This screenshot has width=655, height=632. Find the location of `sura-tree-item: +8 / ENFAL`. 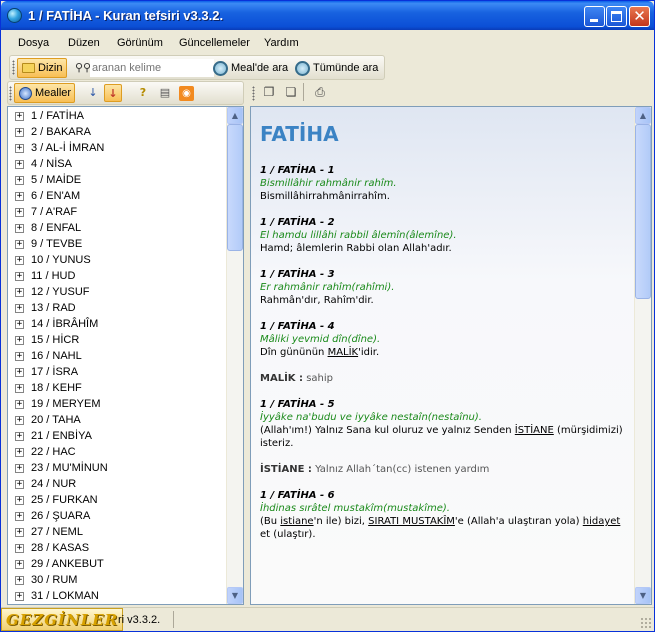

sura-tree-item: +8 / ENFAL is located at coordinates (118, 229).